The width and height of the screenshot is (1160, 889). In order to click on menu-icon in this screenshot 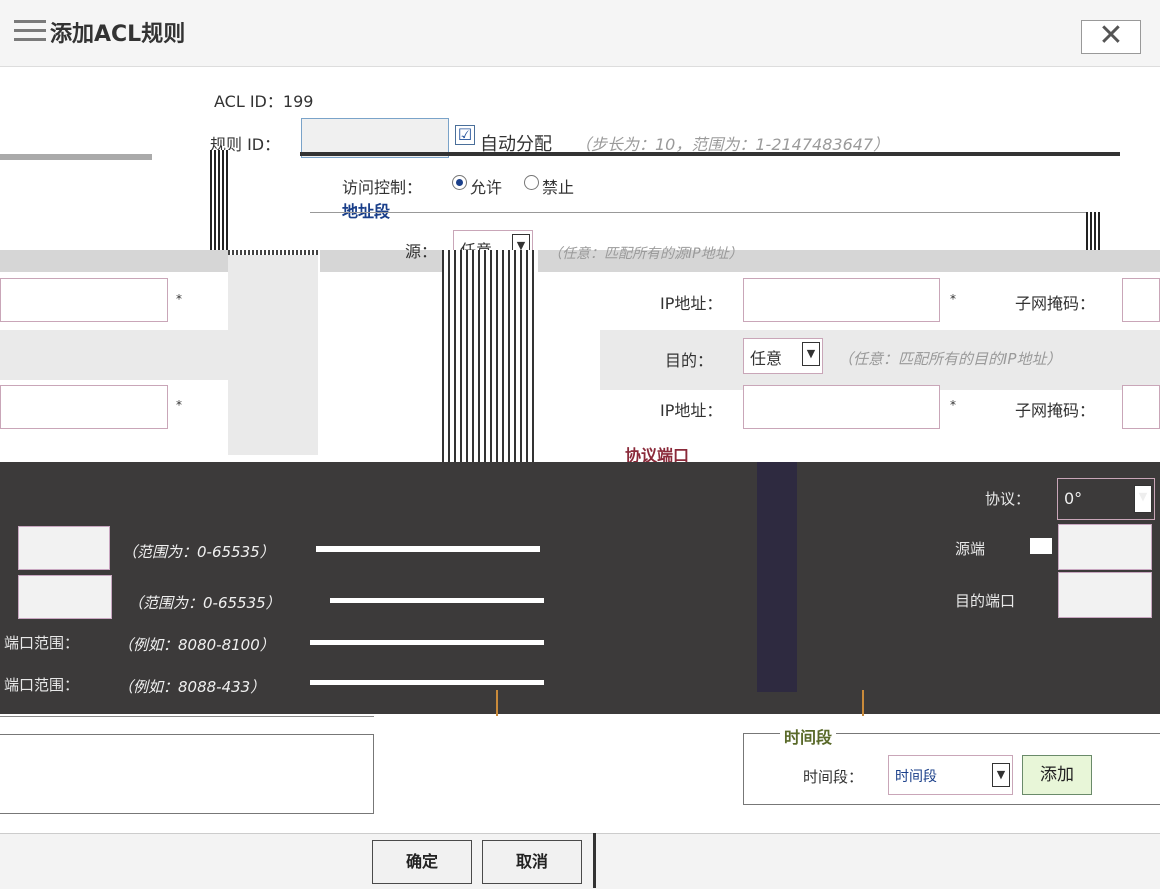, I will do `click(30, 31)`.